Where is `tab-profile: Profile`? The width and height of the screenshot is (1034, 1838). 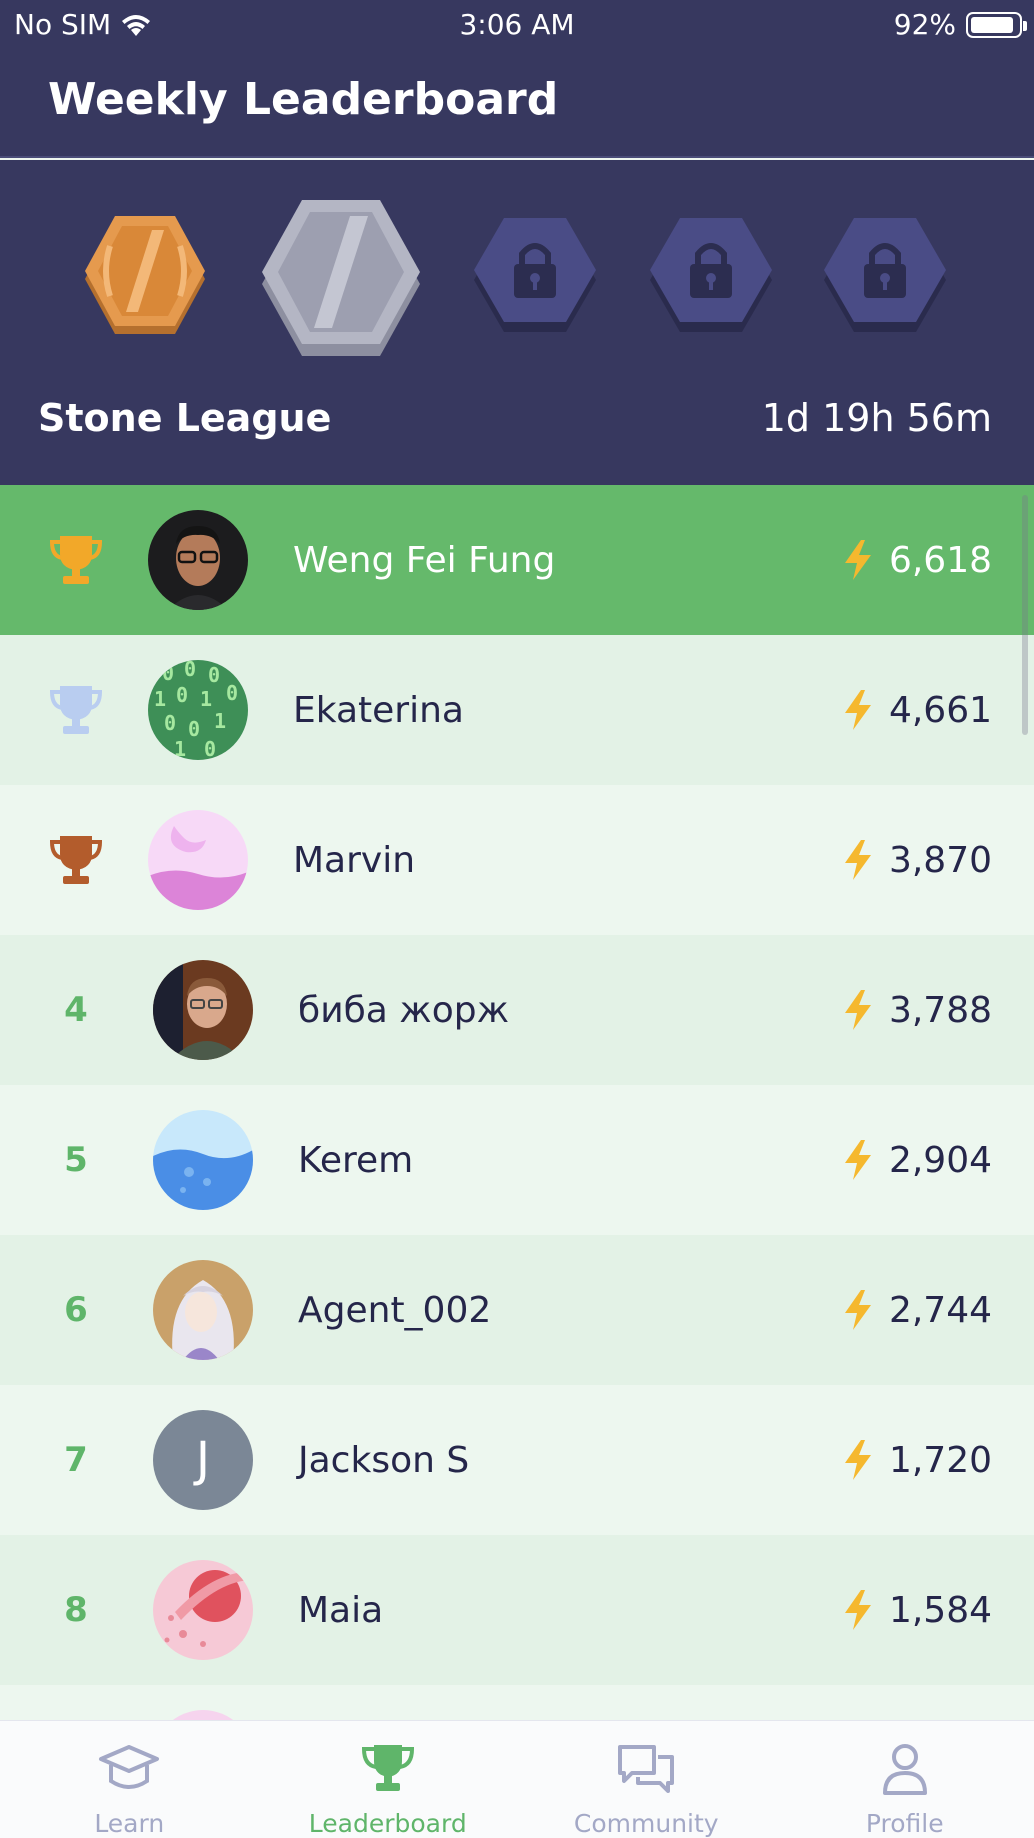
tab-profile: Profile is located at coordinates (905, 1779).